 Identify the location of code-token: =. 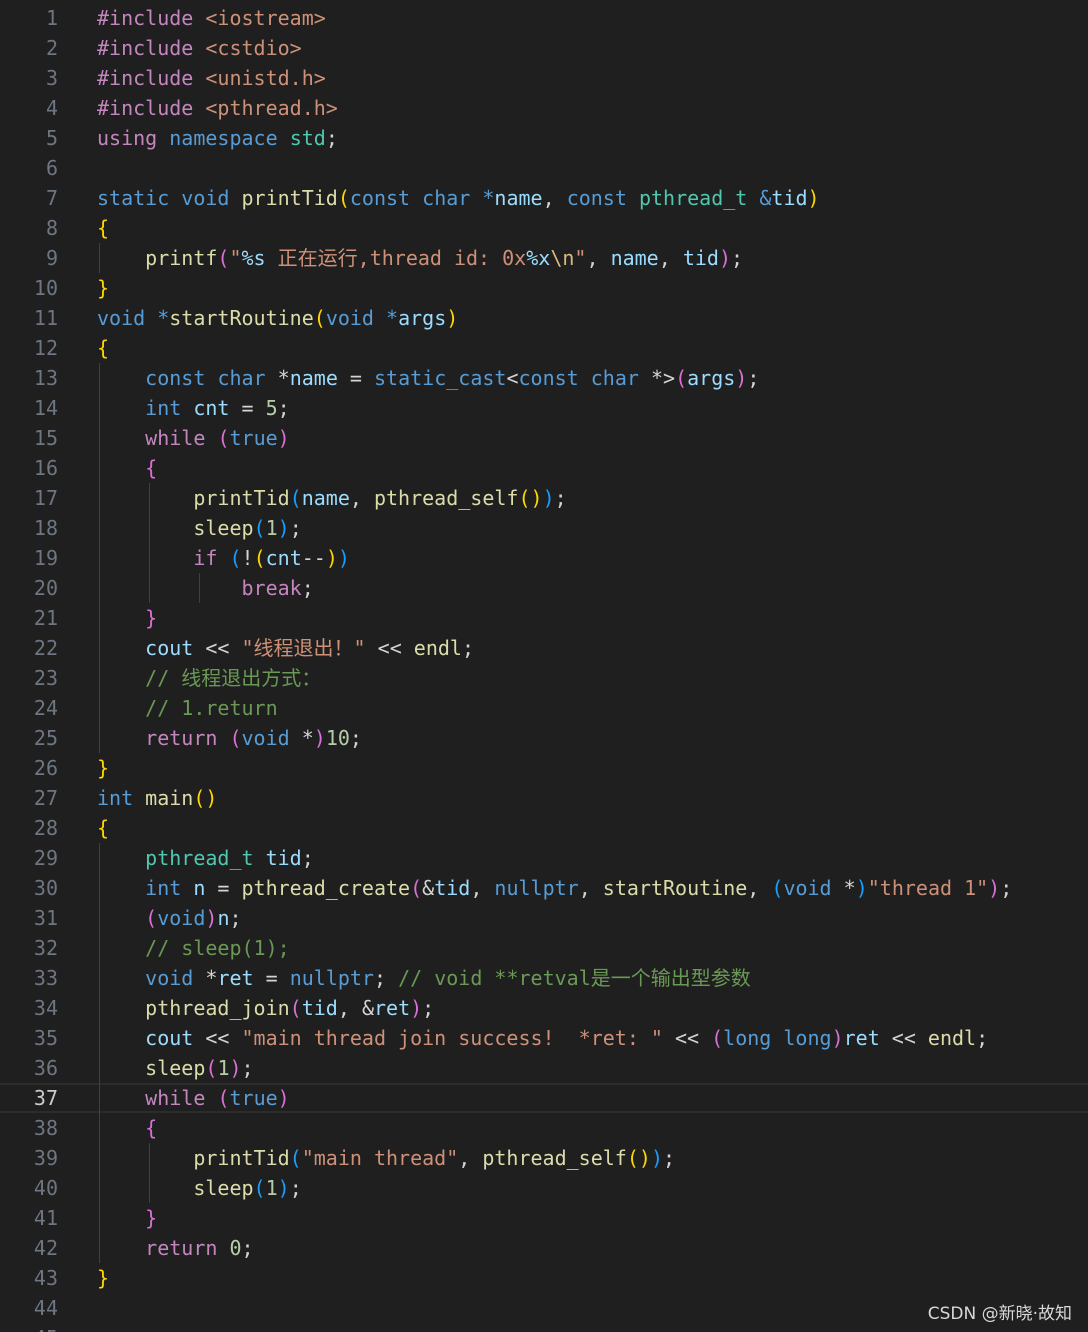
(271, 978).